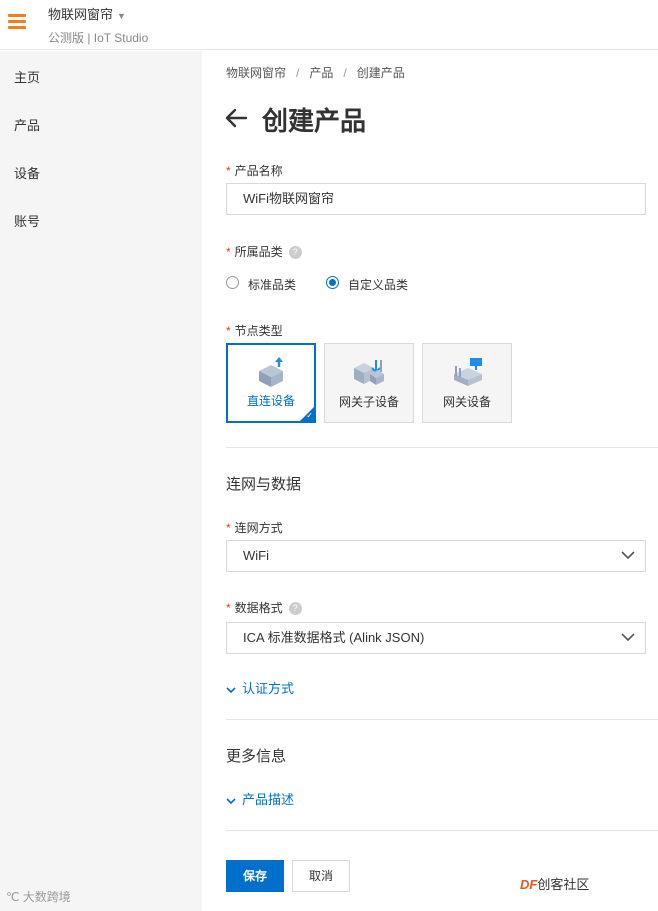 This screenshot has width=658, height=911. Describe the element at coordinates (271, 372) in the screenshot. I see `direct-device-icon` at that location.